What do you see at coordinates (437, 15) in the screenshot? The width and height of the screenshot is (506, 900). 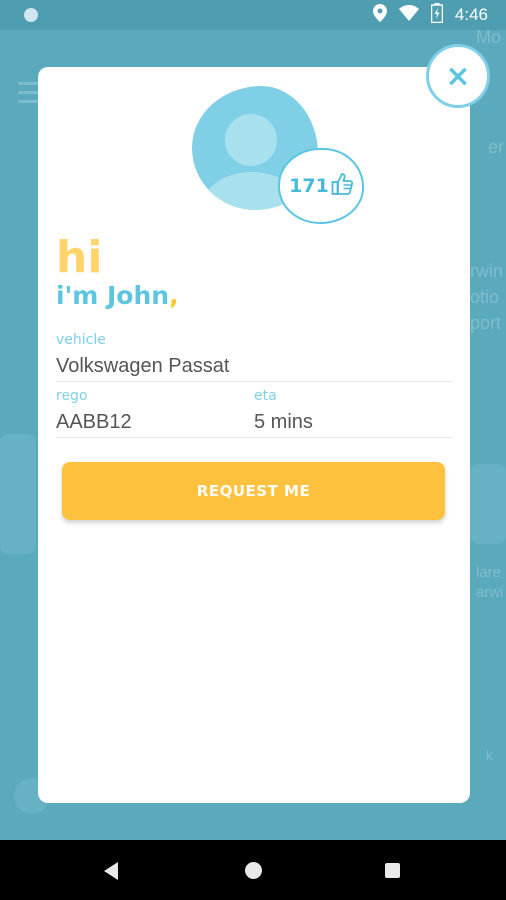 I see `battery-icon` at bounding box center [437, 15].